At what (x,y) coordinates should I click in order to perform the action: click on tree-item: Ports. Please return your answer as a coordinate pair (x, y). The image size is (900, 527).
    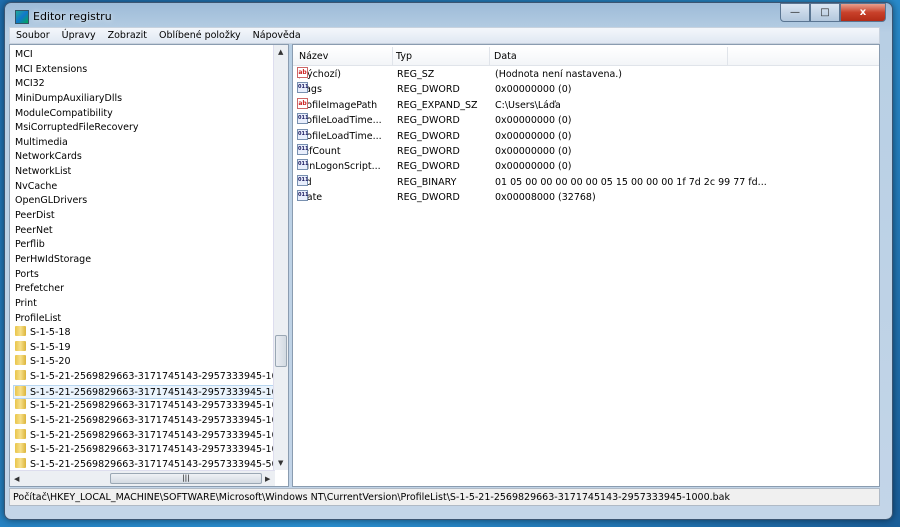
    Looking at the image, I should click on (27, 275).